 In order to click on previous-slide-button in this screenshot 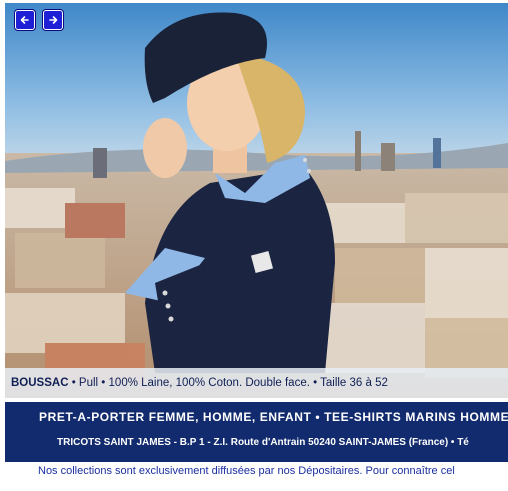, I will do `click(25, 20)`.